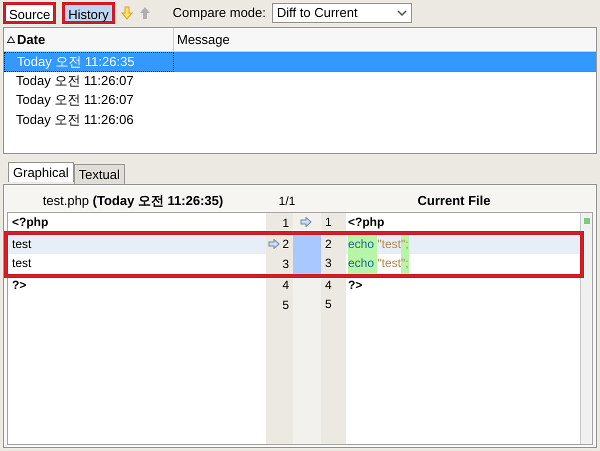 The height and width of the screenshot is (451, 600). Describe the element at coordinates (19, 285) in the screenshot. I see `code-line: ?>` at that location.